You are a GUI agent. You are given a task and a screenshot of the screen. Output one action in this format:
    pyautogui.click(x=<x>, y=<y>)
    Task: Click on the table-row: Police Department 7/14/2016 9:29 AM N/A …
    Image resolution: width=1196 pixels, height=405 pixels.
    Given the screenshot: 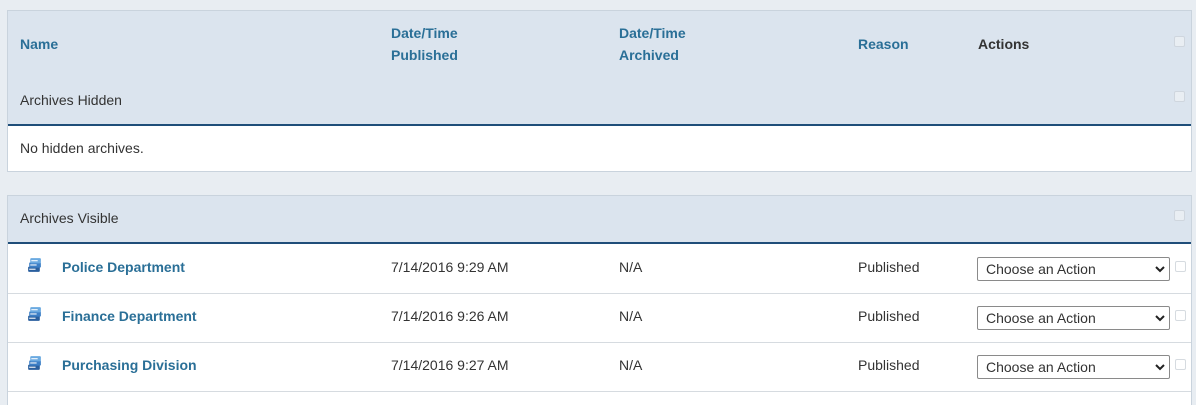 What is the action you would take?
    pyautogui.click(x=599, y=269)
    